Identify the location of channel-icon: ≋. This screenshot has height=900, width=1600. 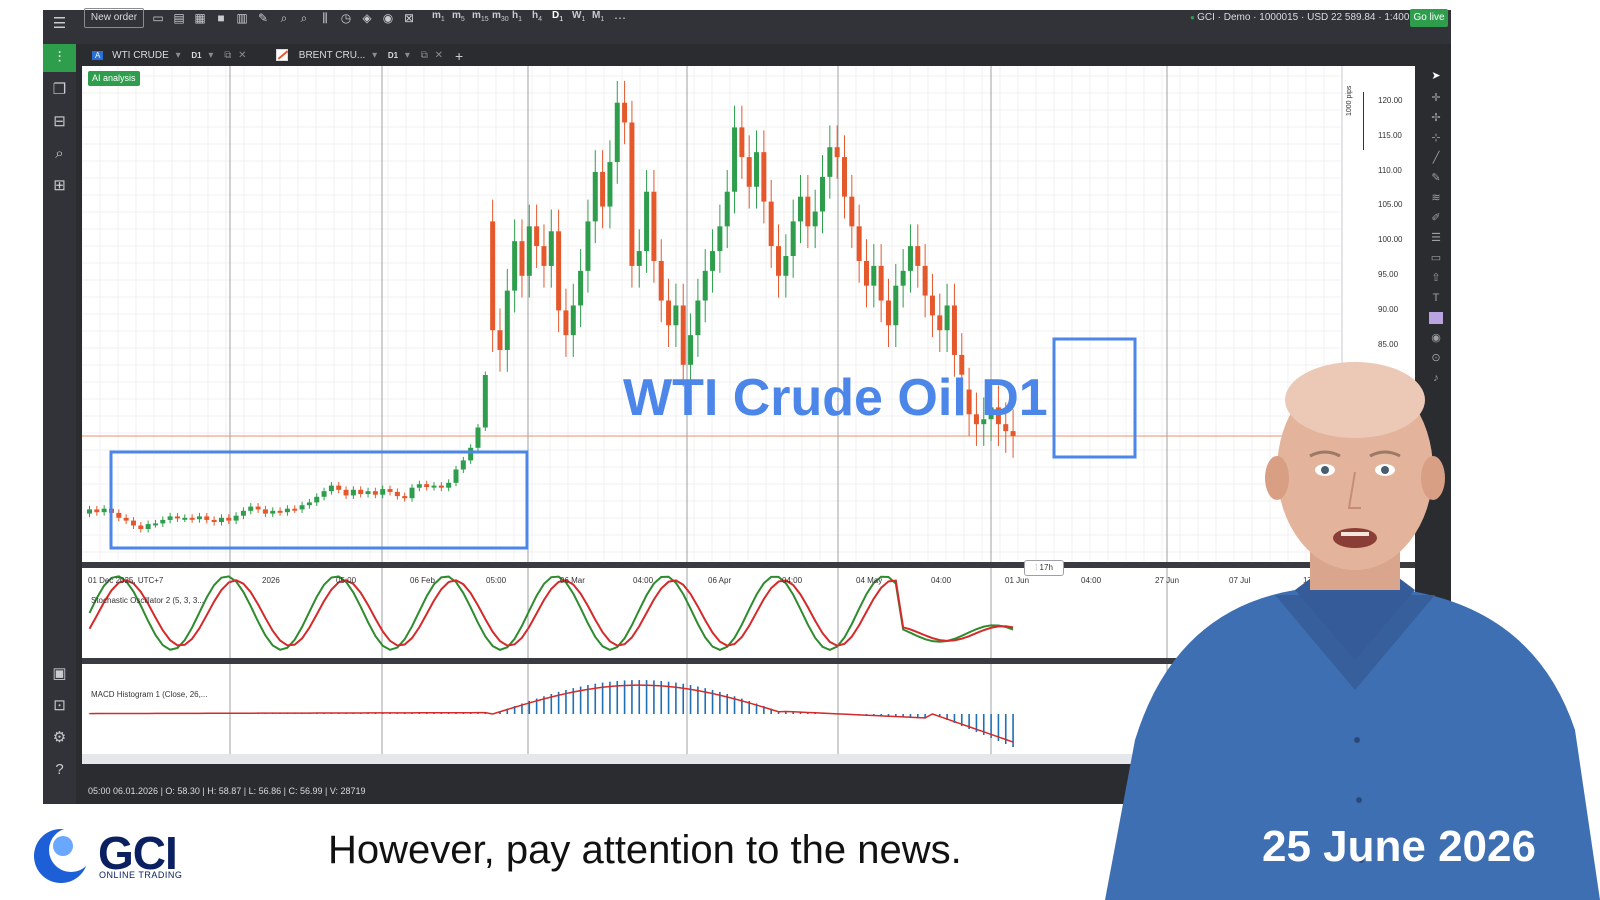
(1436, 198).